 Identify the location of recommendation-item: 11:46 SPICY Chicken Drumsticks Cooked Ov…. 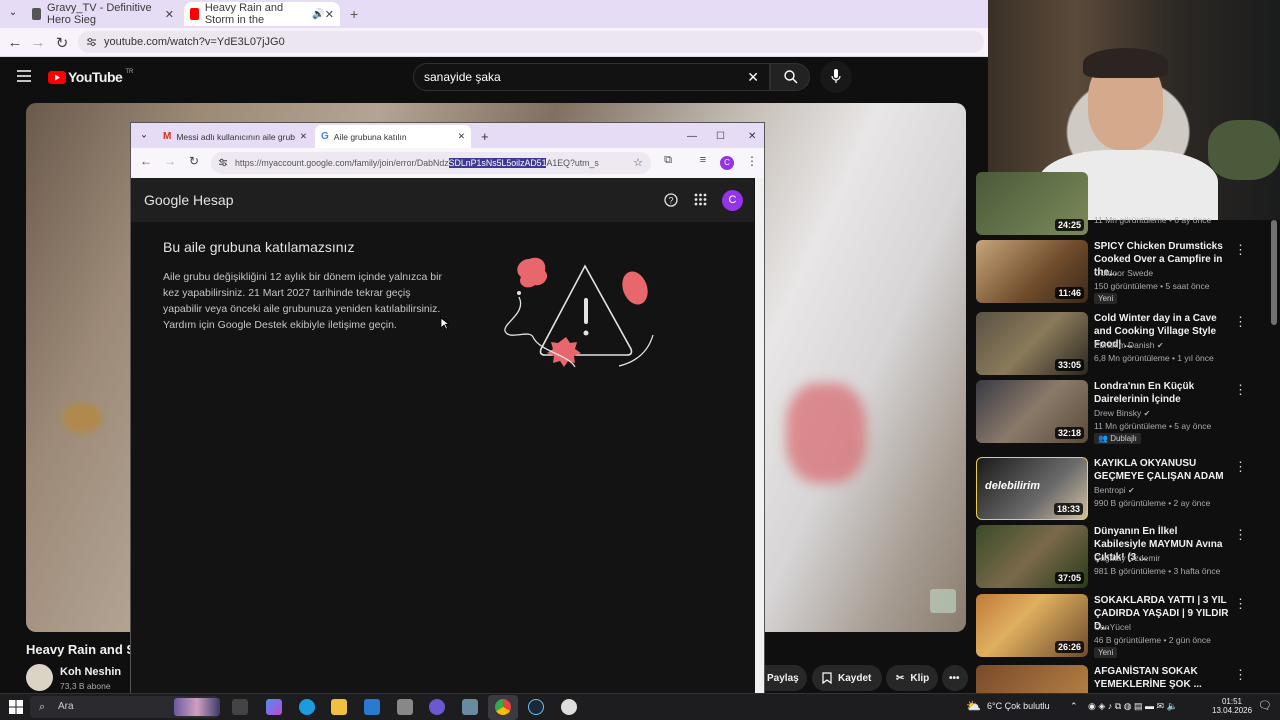
(1126, 272).